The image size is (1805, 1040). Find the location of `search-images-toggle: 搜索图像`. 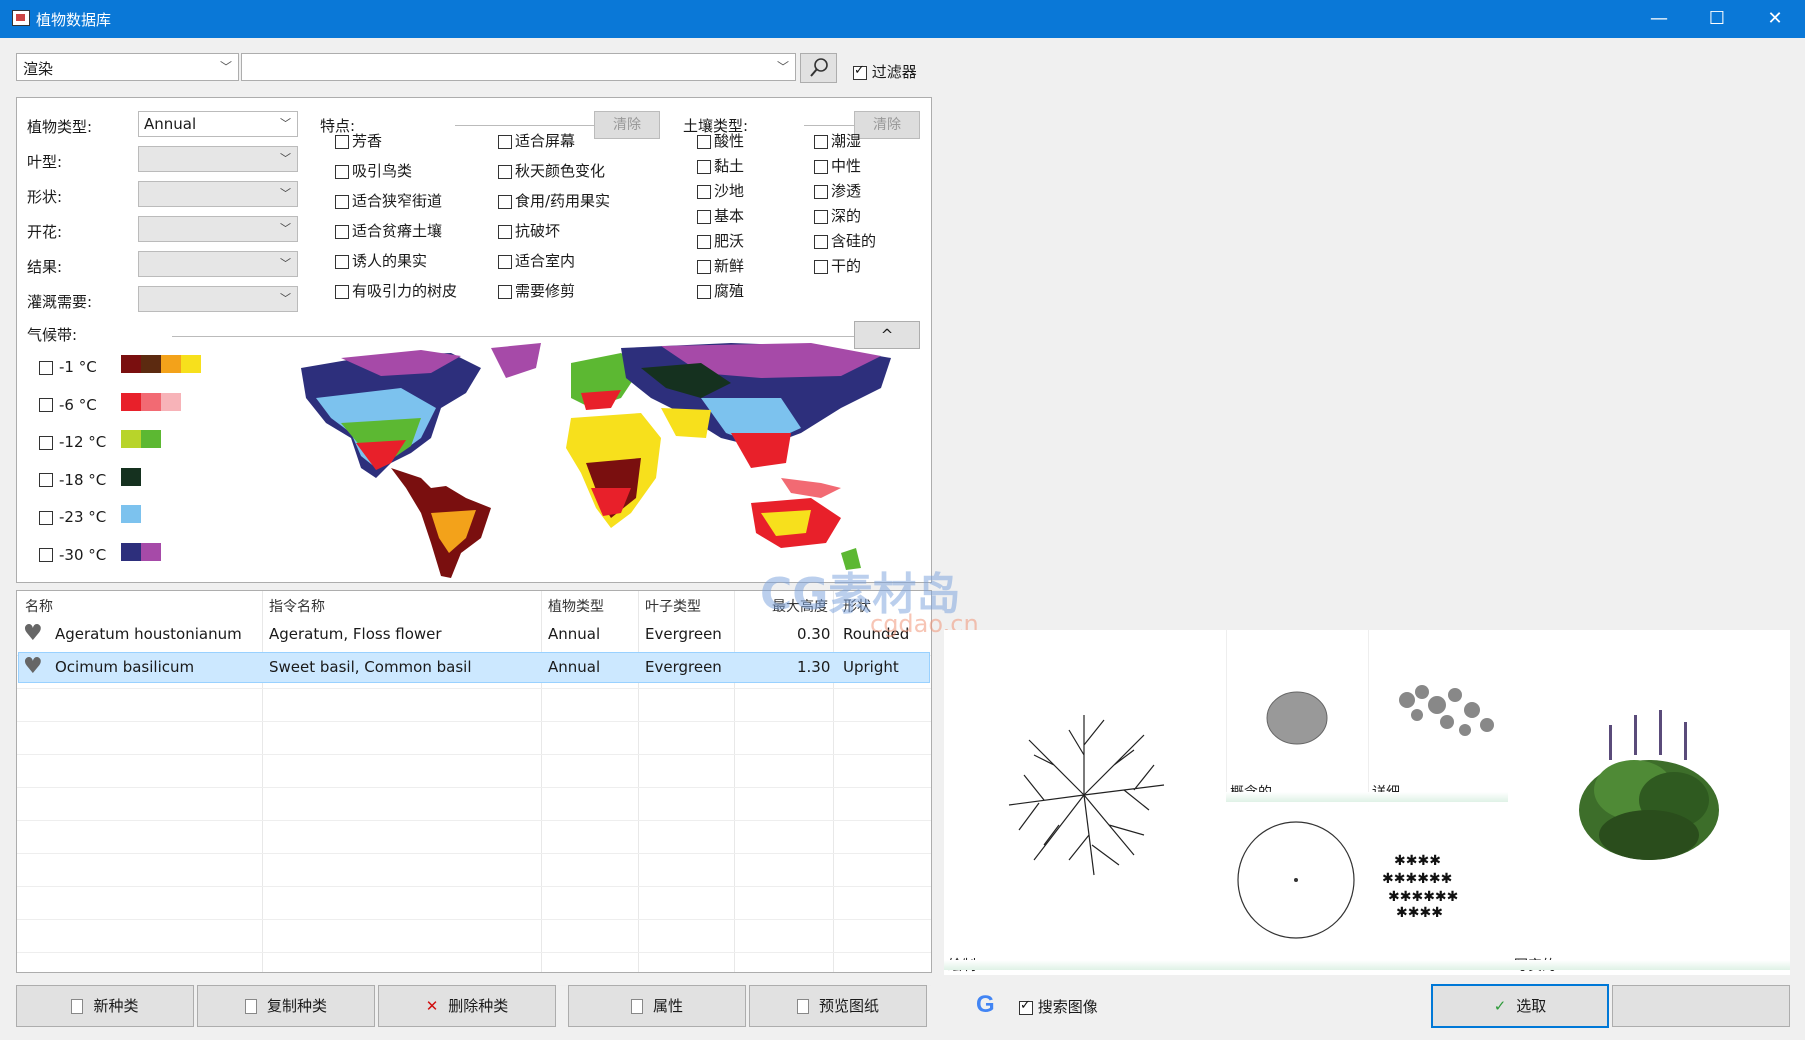

search-images-toggle: 搜索图像 is located at coordinates (1058, 1006).